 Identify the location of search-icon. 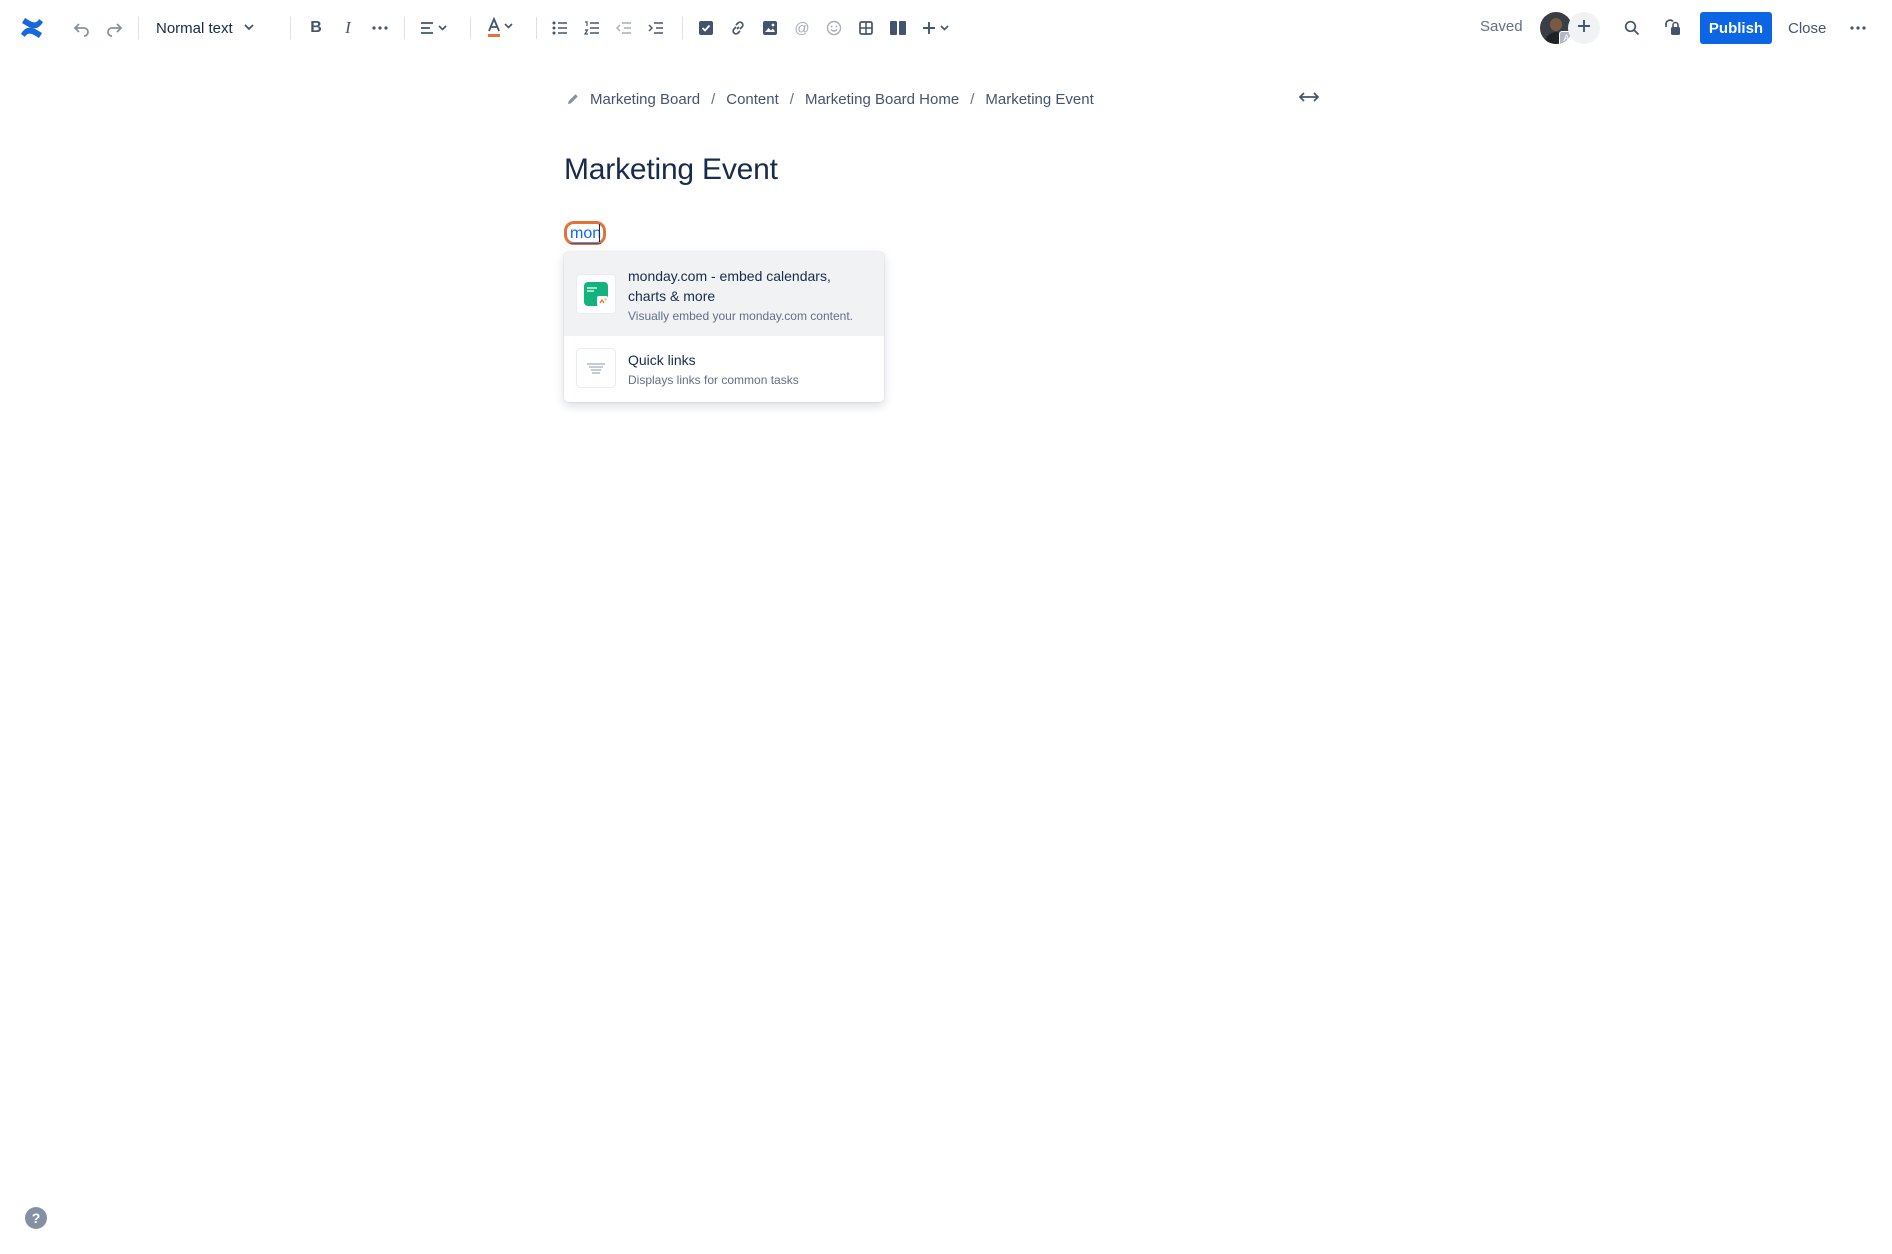
(1632, 28).